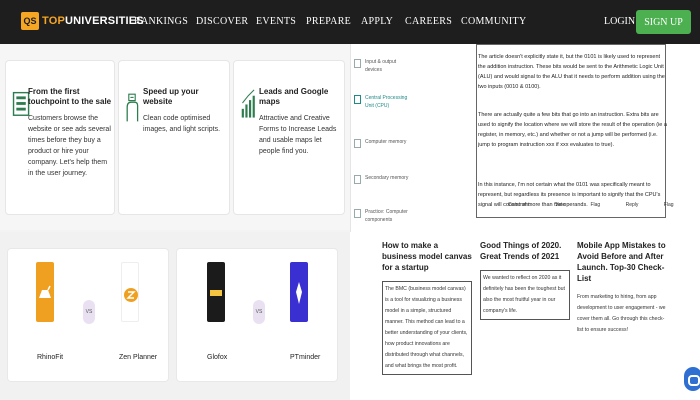 The width and height of the screenshot is (700, 400). Describe the element at coordinates (305, 357) in the screenshot. I see `app-name: PTminder` at that location.